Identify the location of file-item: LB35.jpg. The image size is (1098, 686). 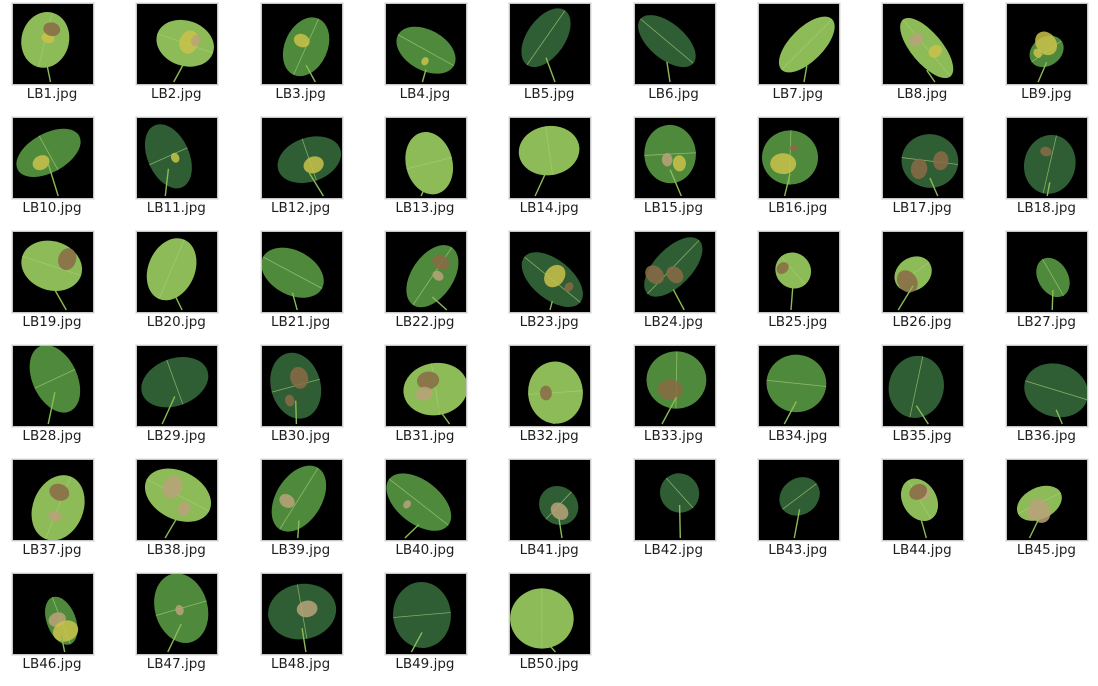
(928, 397).